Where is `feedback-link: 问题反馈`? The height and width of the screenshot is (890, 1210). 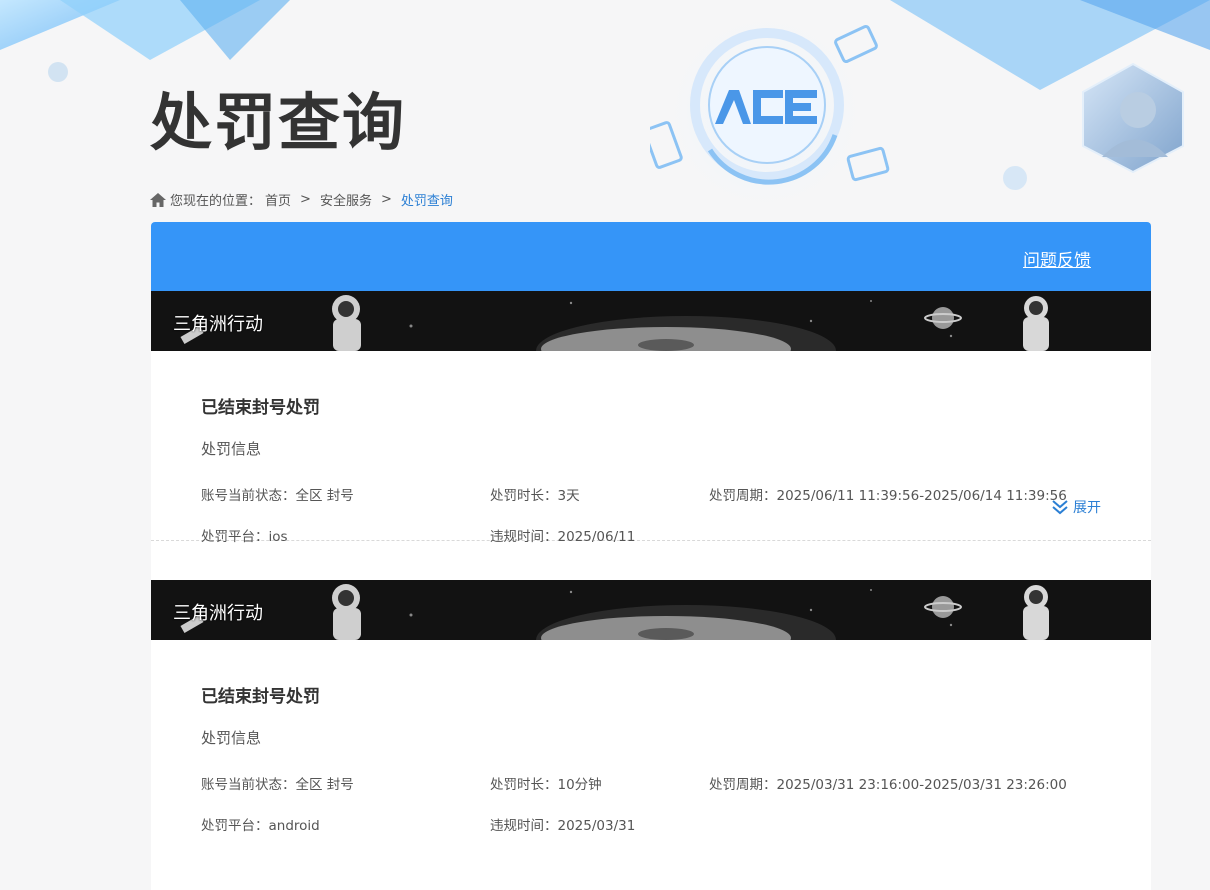 feedback-link: 问题反馈 is located at coordinates (1057, 258).